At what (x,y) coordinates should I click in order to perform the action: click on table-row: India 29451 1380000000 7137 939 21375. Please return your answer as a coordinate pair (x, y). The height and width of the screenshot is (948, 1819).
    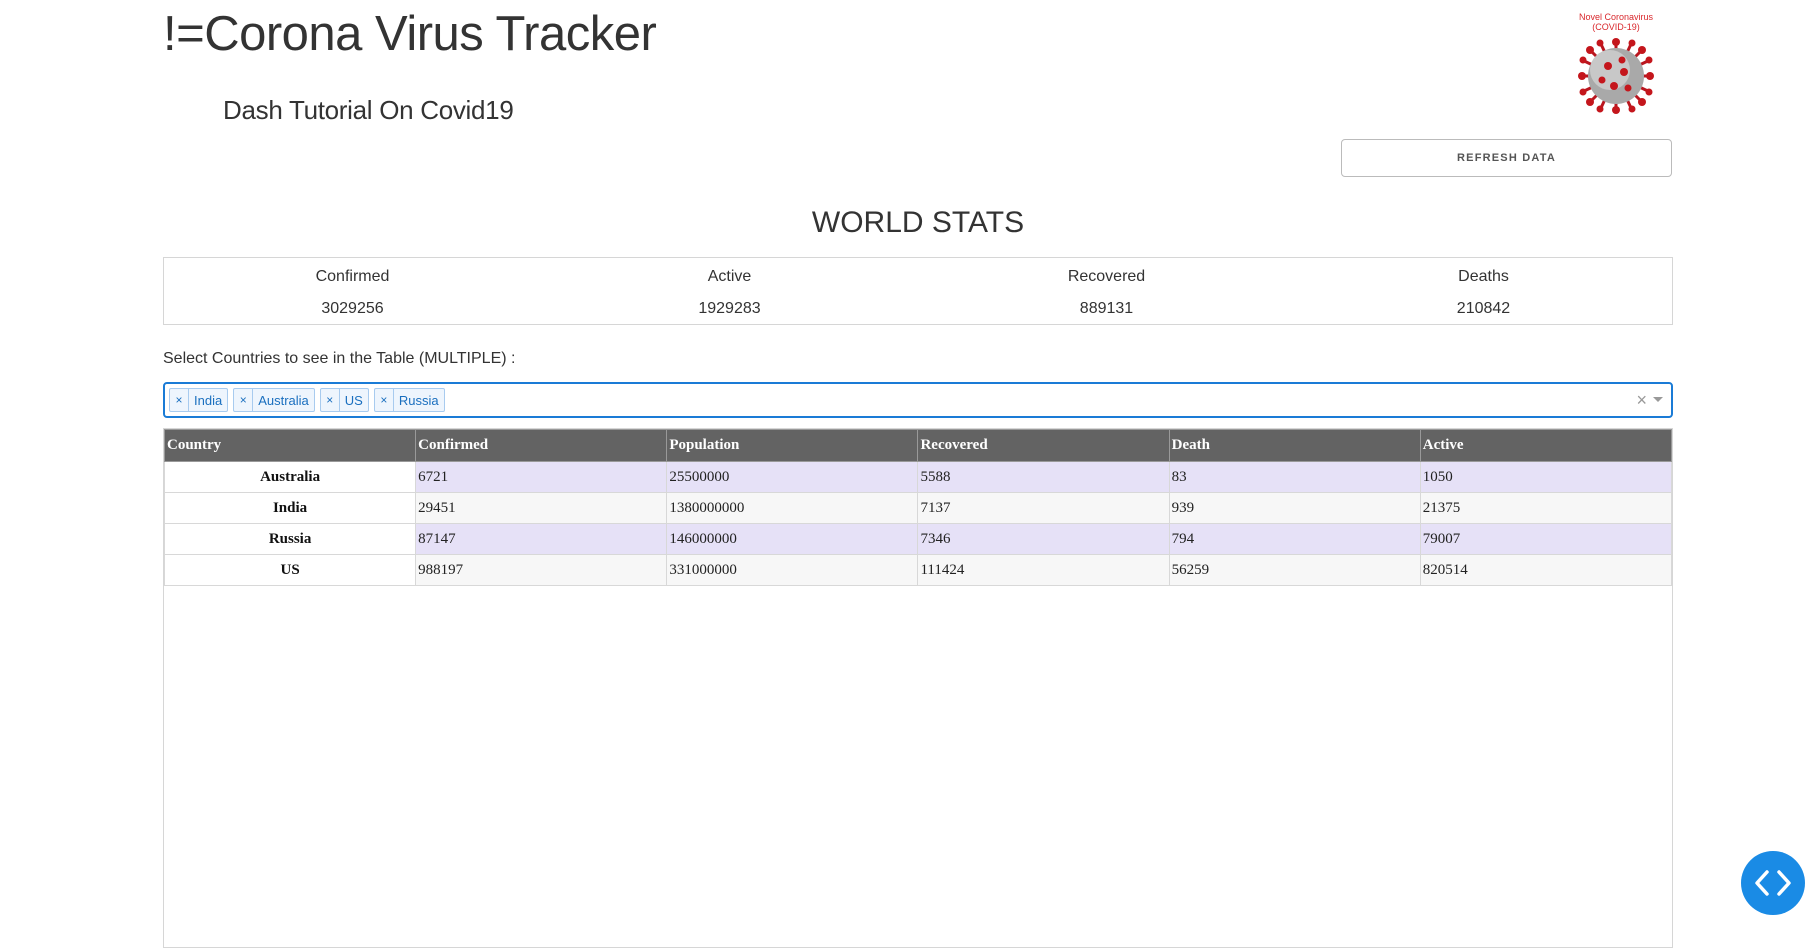
    Looking at the image, I should click on (918, 508).